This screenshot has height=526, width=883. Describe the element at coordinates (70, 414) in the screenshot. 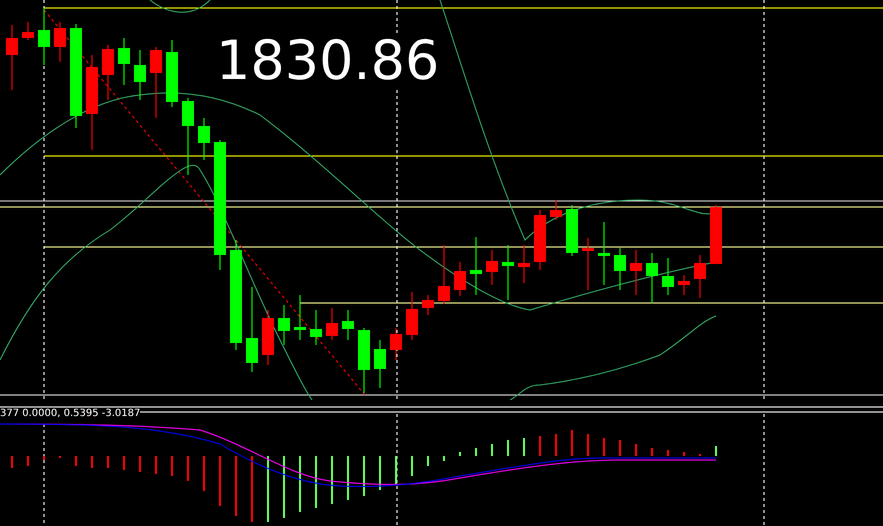

I see `indicator-legend: 377 0.0000, 0.5395 -3.0187` at that location.